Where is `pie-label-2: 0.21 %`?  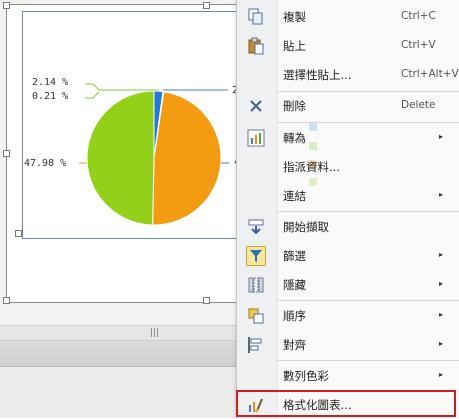
pie-label-2: 0.21 % is located at coordinates (50, 96).